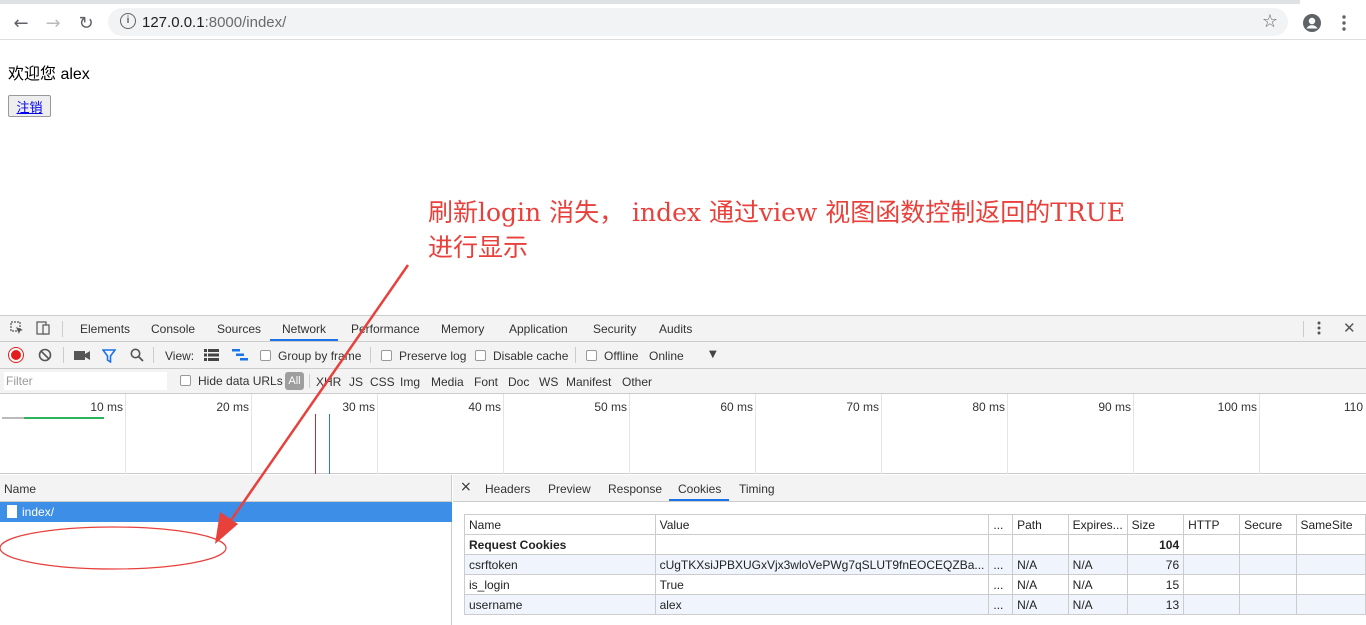  Describe the element at coordinates (560, 564) in the screenshot. I see `cookie-name: csrftoken` at that location.